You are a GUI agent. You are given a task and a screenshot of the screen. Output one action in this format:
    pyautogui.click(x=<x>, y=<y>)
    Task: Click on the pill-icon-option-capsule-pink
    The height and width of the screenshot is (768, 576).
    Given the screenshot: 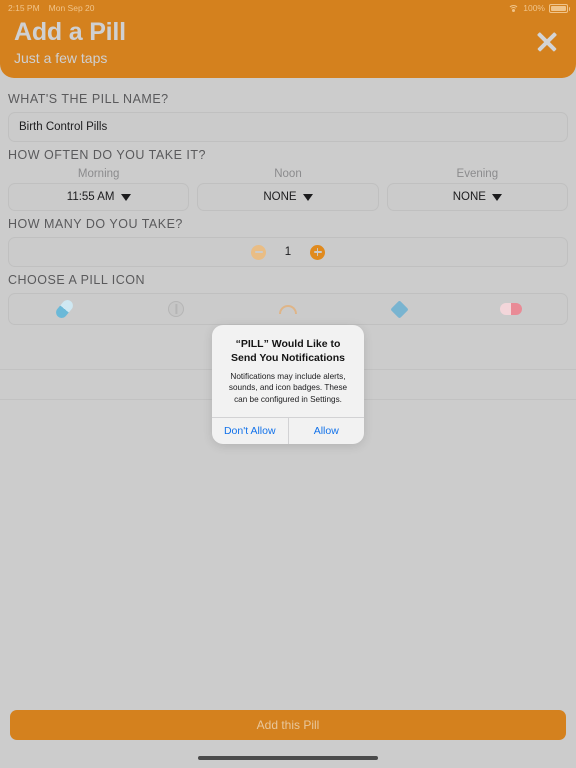 What is the action you would take?
    pyautogui.click(x=511, y=309)
    